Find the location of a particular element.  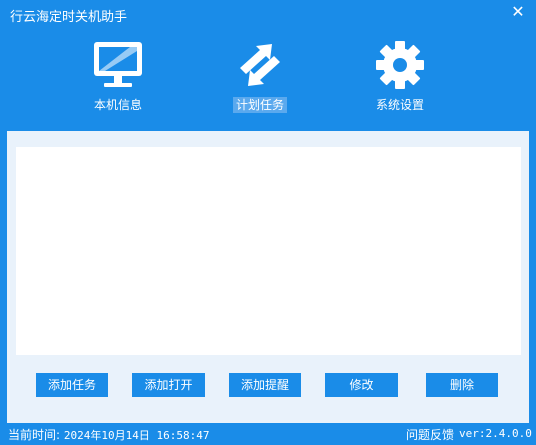

delete-button: 删除 is located at coordinates (462, 385).